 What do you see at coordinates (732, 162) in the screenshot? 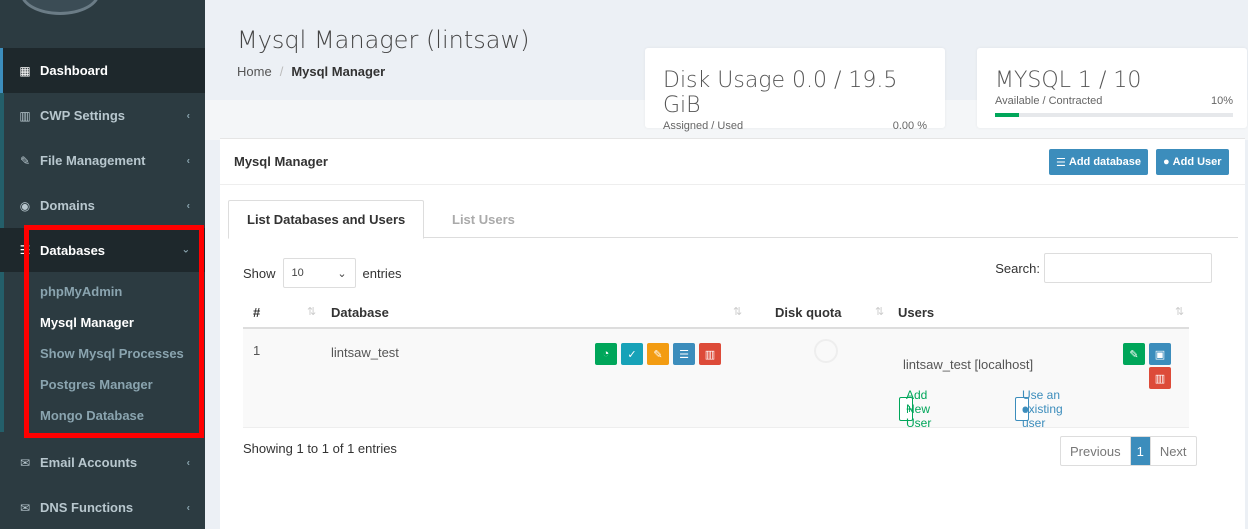
I see `box-header: Mysql Manager ☰ Add database ● Add User` at bounding box center [732, 162].